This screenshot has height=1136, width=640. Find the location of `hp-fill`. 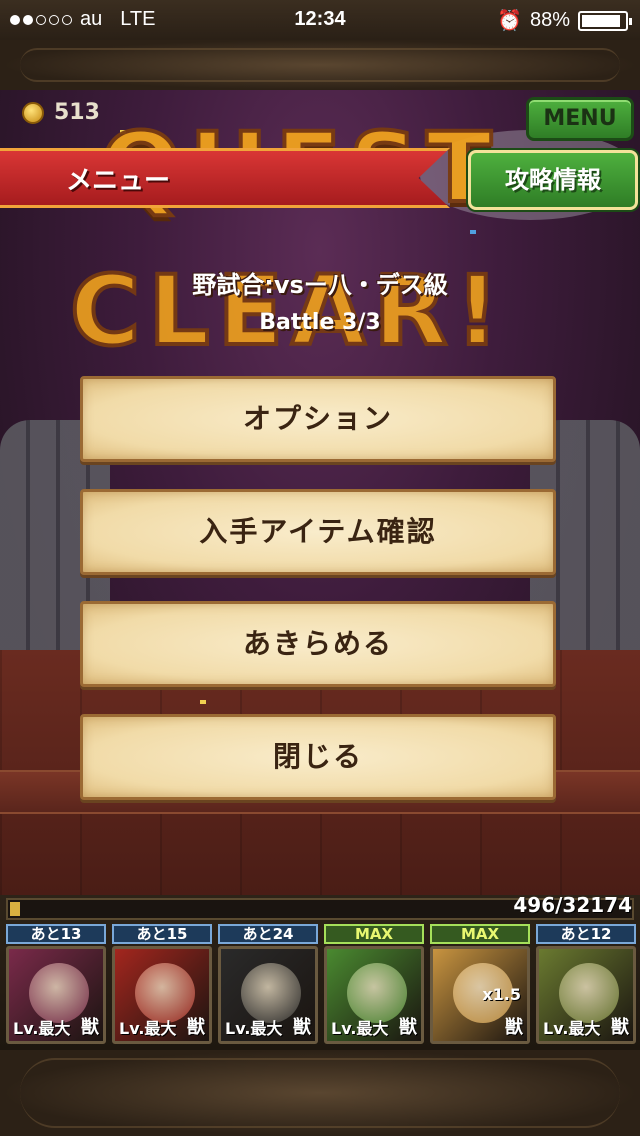

hp-fill is located at coordinates (15, 909).